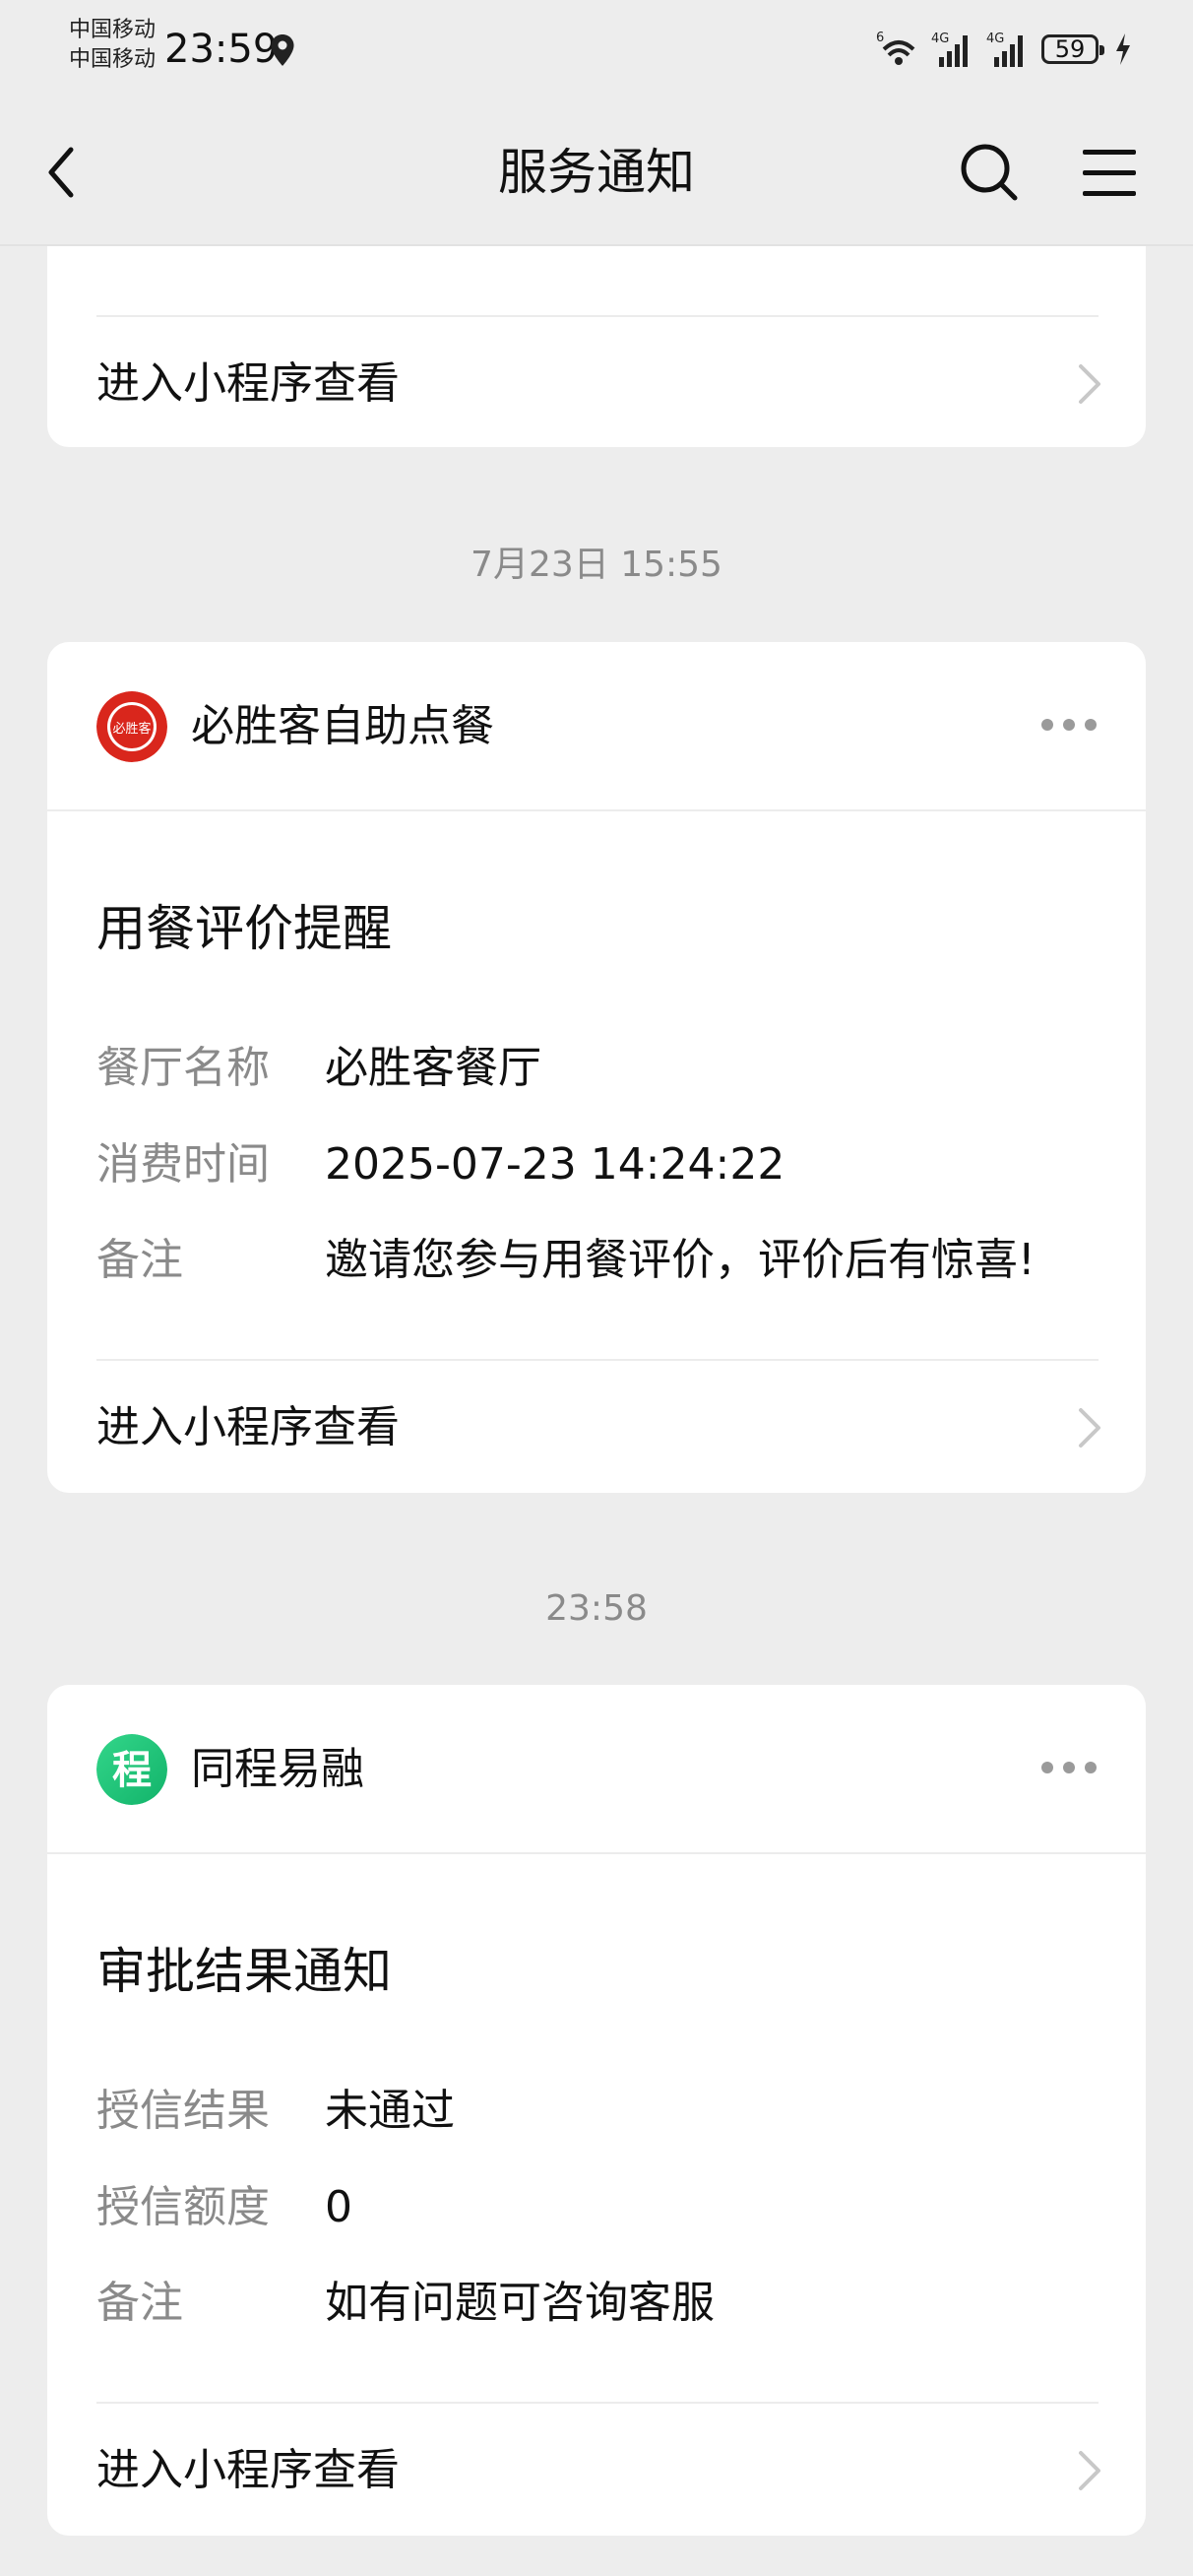  What do you see at coordinates (596, 49) in the screenshot?
I see `status-bar: 中国移动 中国移动 23:59 6 4G 4G 59` at bounding box center [596, 49].